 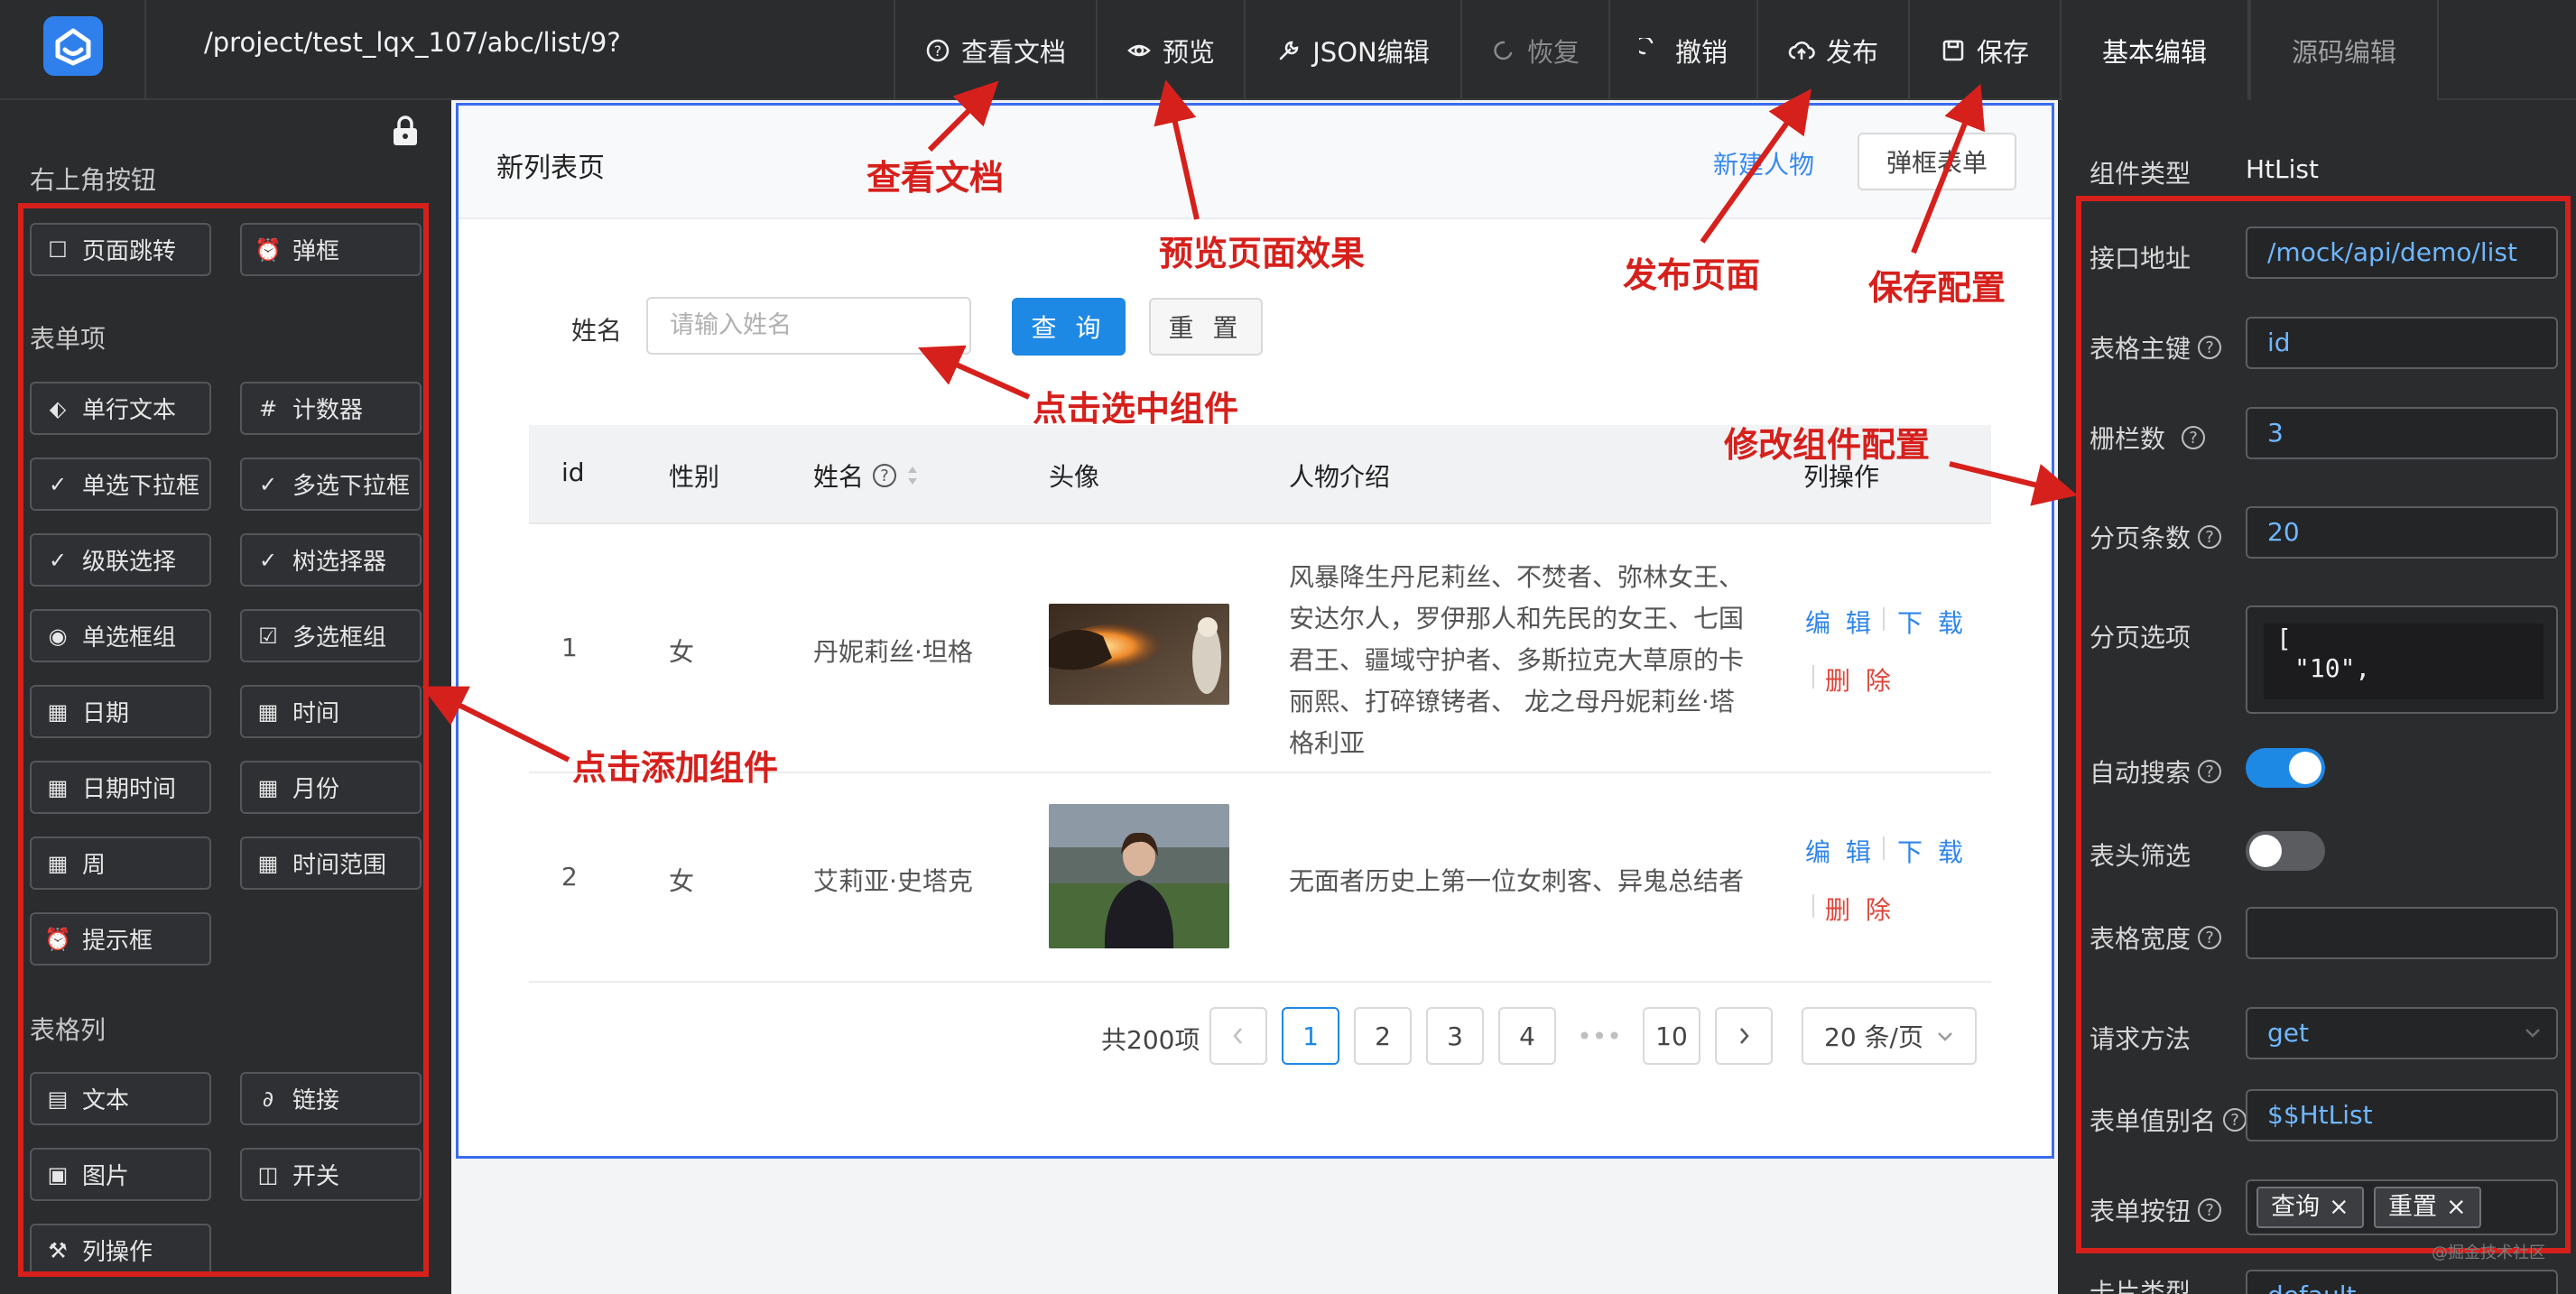 What do you see at coordinates (1262, 253) in the screenshot?
I see `annotation-preview: 预览页面效果` at bounding box center [1262, 253].